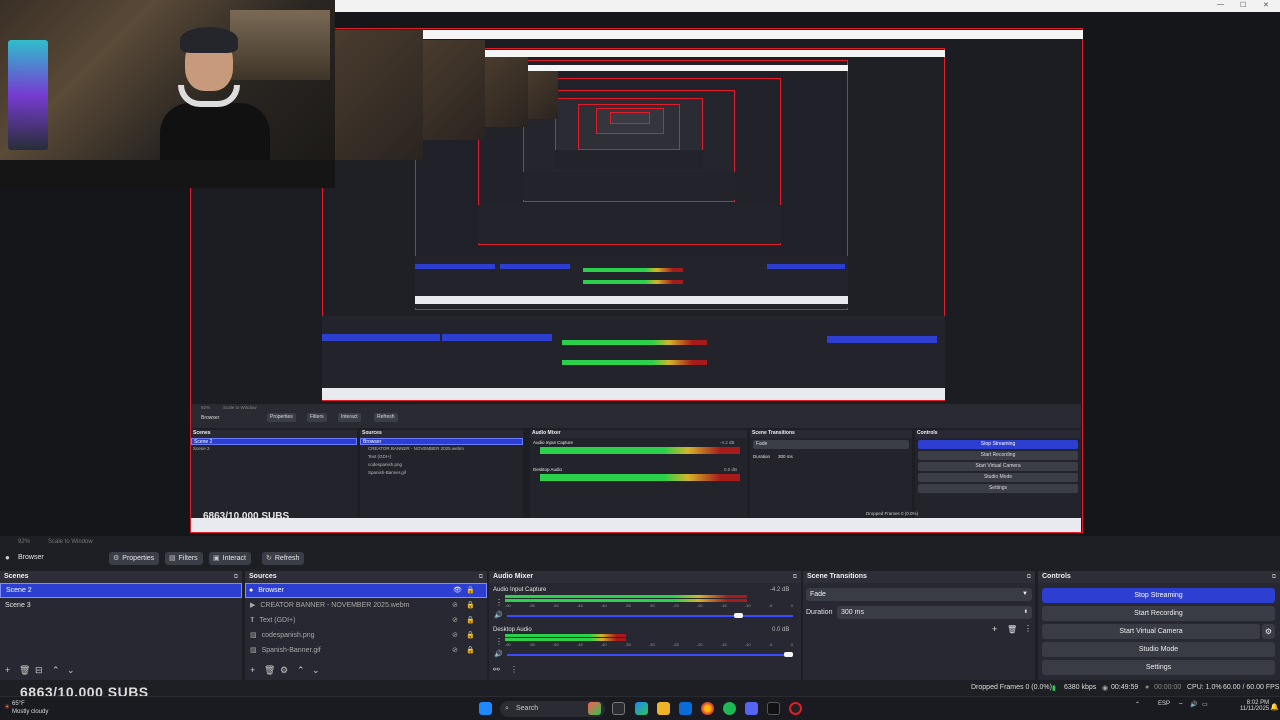 This screenshot has height=720, width=1280. Describe the element at coordinates (366, 650) in the screenshot. I see `source-item: ▨ Spanish-Banner.gif ⊘ 🔒` at that location.